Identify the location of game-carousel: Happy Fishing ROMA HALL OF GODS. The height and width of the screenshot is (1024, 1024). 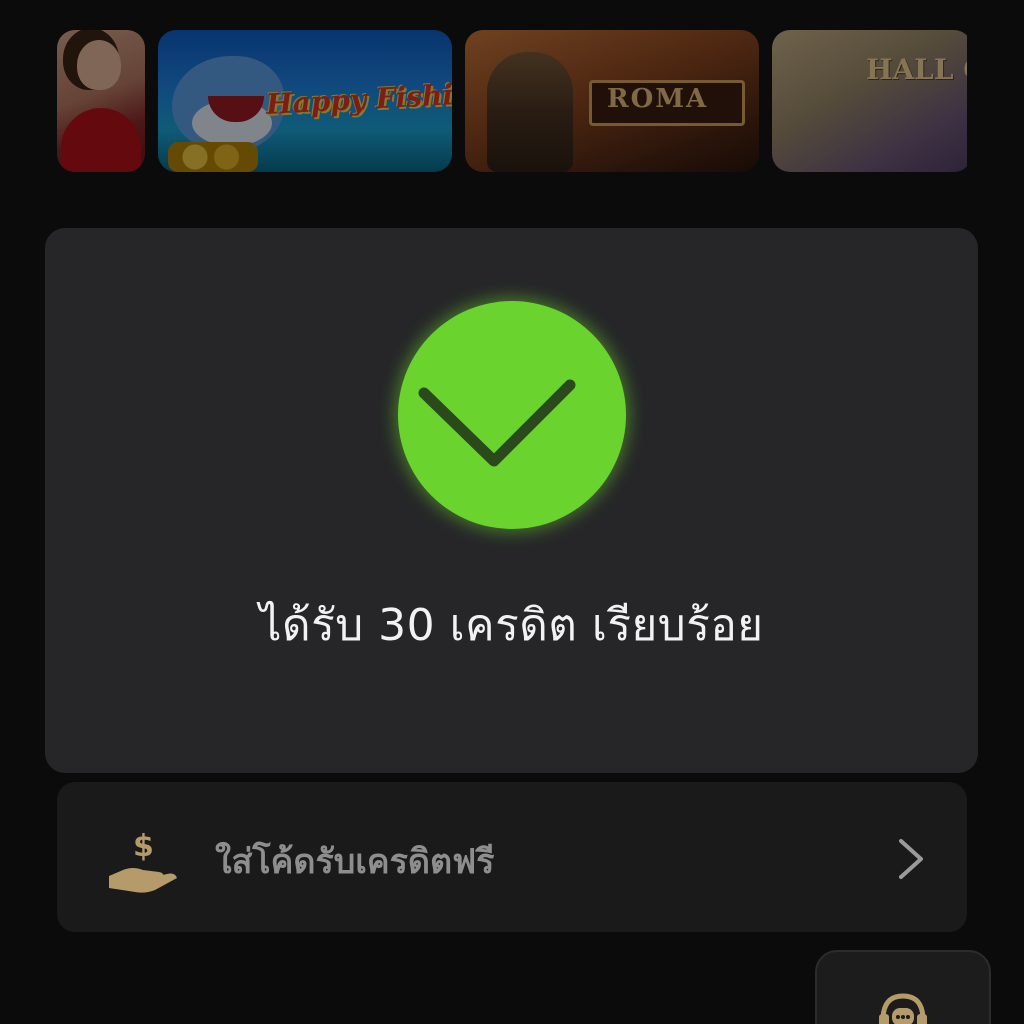
(512, 101).